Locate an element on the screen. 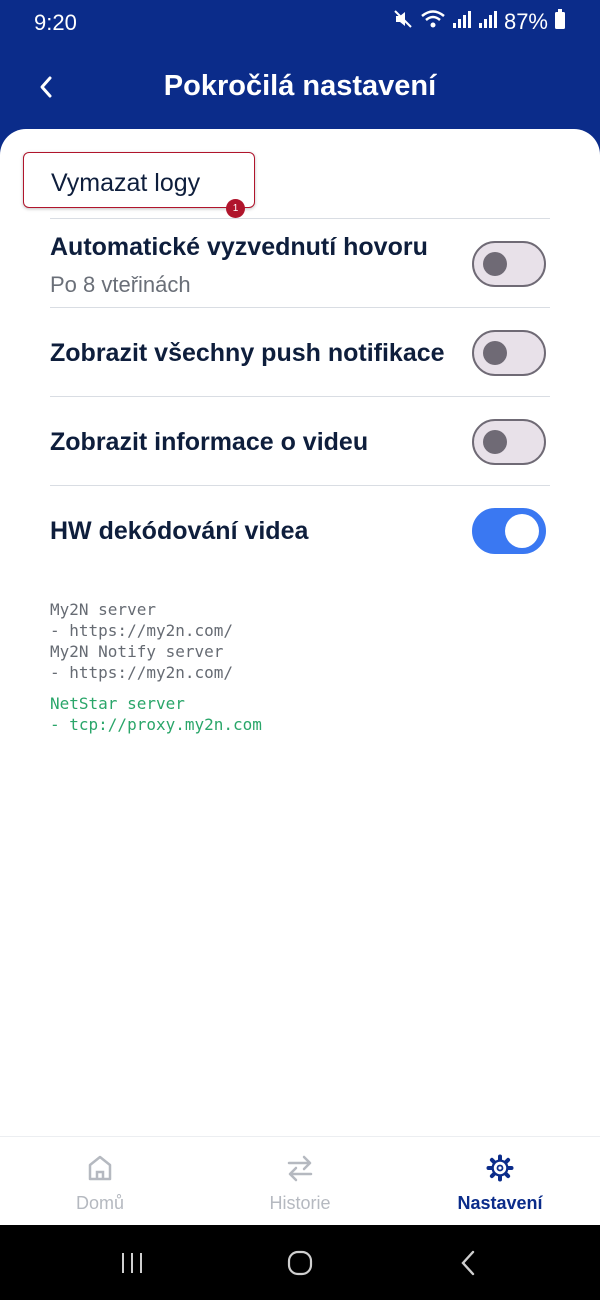 The image size is (600, 1300). push-notifications-toggle is located at coordinates (509, 353).